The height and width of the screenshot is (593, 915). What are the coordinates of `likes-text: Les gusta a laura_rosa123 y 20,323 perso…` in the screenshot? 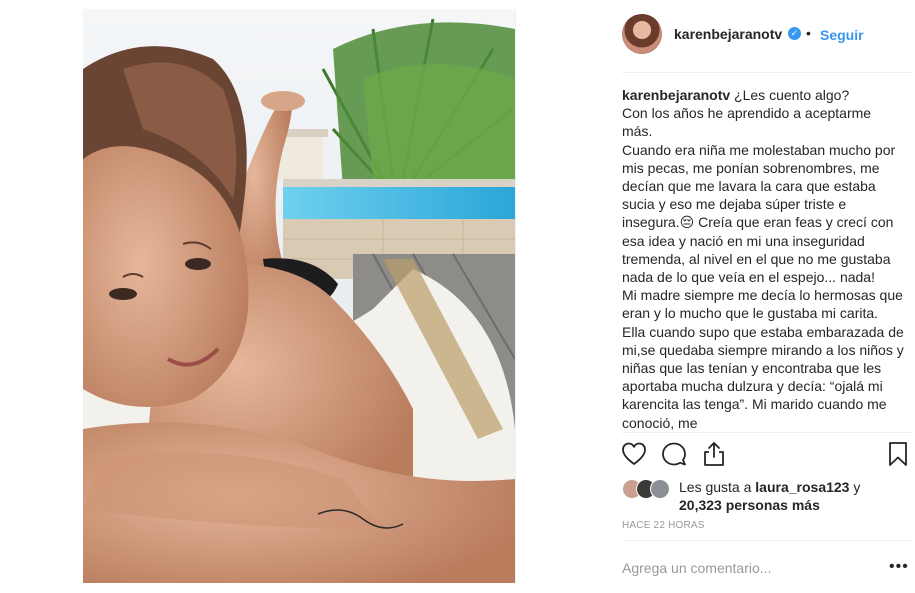 It's located at (794, 496).